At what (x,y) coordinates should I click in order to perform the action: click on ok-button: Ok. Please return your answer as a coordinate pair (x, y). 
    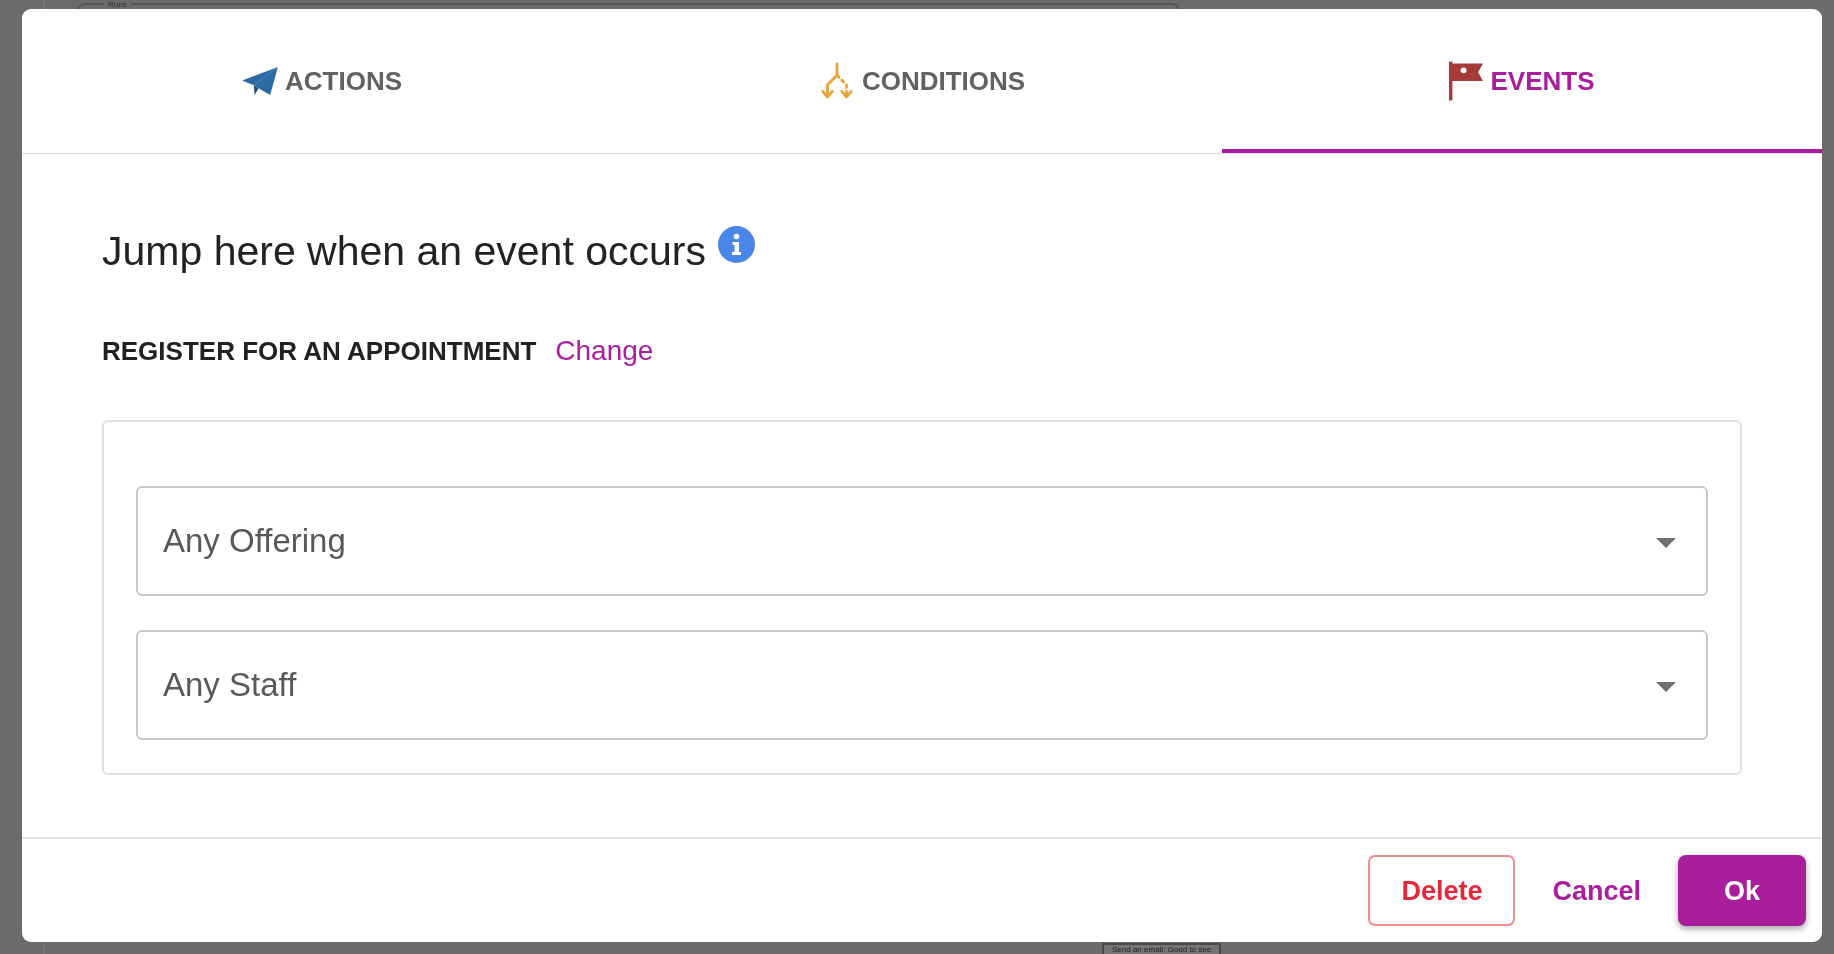
    Looking at the image, I should click on (1742, 890).